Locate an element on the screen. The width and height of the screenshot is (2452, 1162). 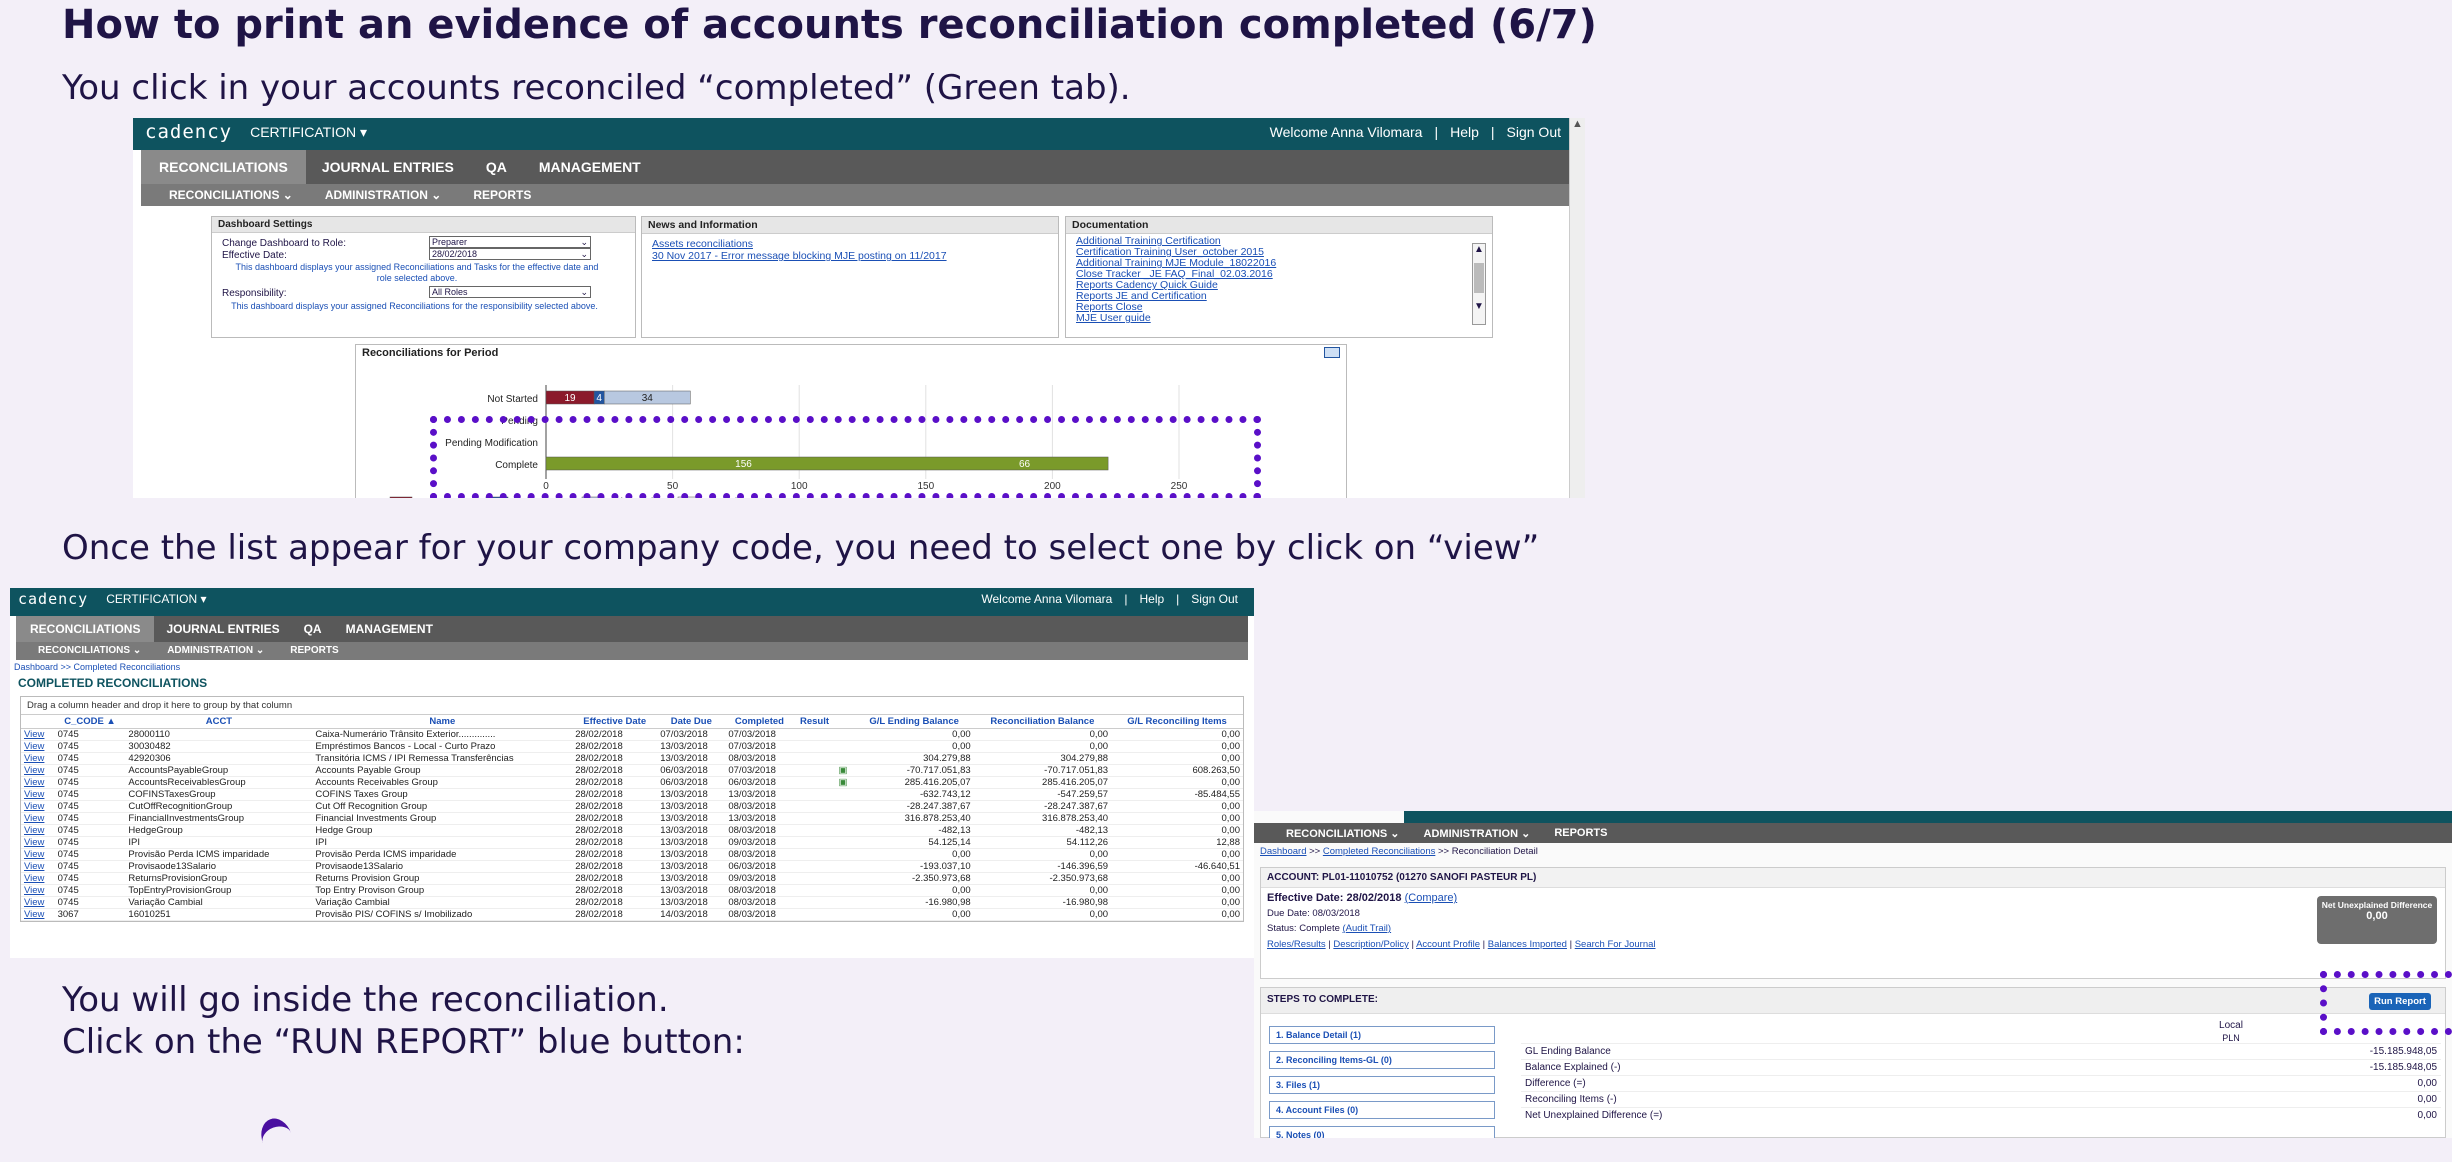
step-item: 1. Balance Detail (1) is located at coordinates (1382, 1035).